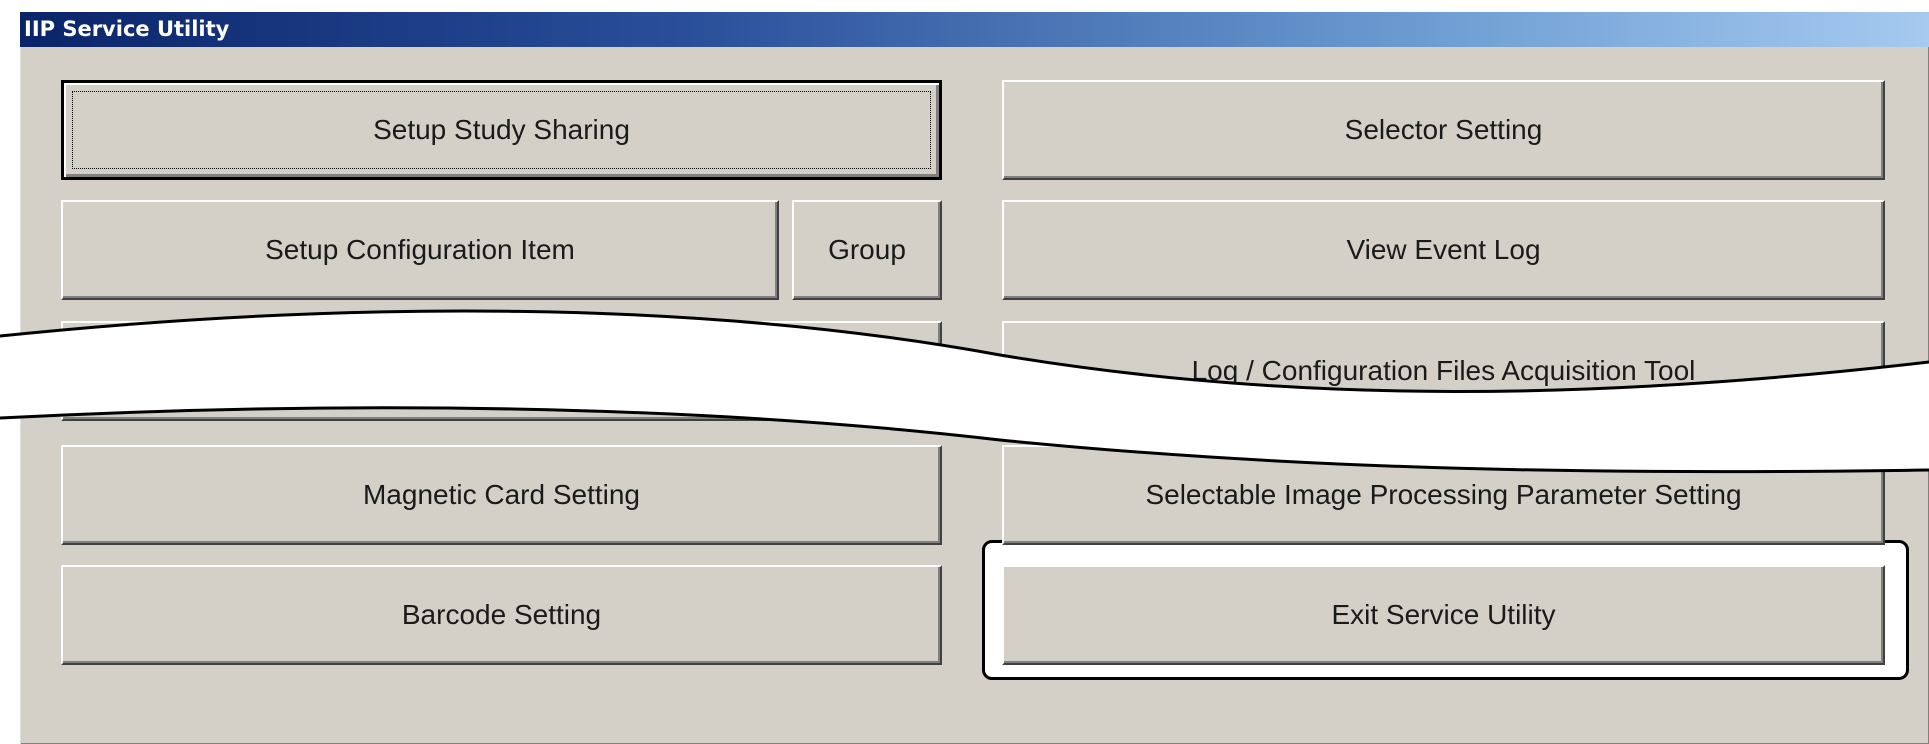 This screenshot has width=1929, height=744. I want to click on magnetic-card-setting-button: Magnetic Card Setting, so click(501, 495).